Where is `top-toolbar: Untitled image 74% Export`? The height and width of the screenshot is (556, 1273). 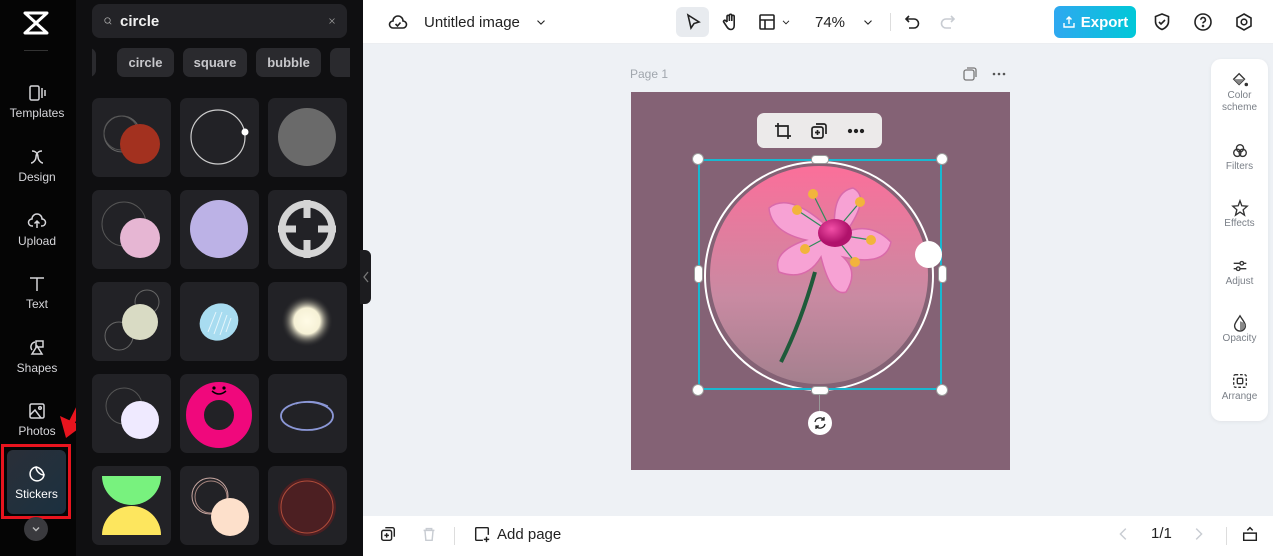 top-toolbar: Untitled image 74% Export is located at coordinates (818, 22).